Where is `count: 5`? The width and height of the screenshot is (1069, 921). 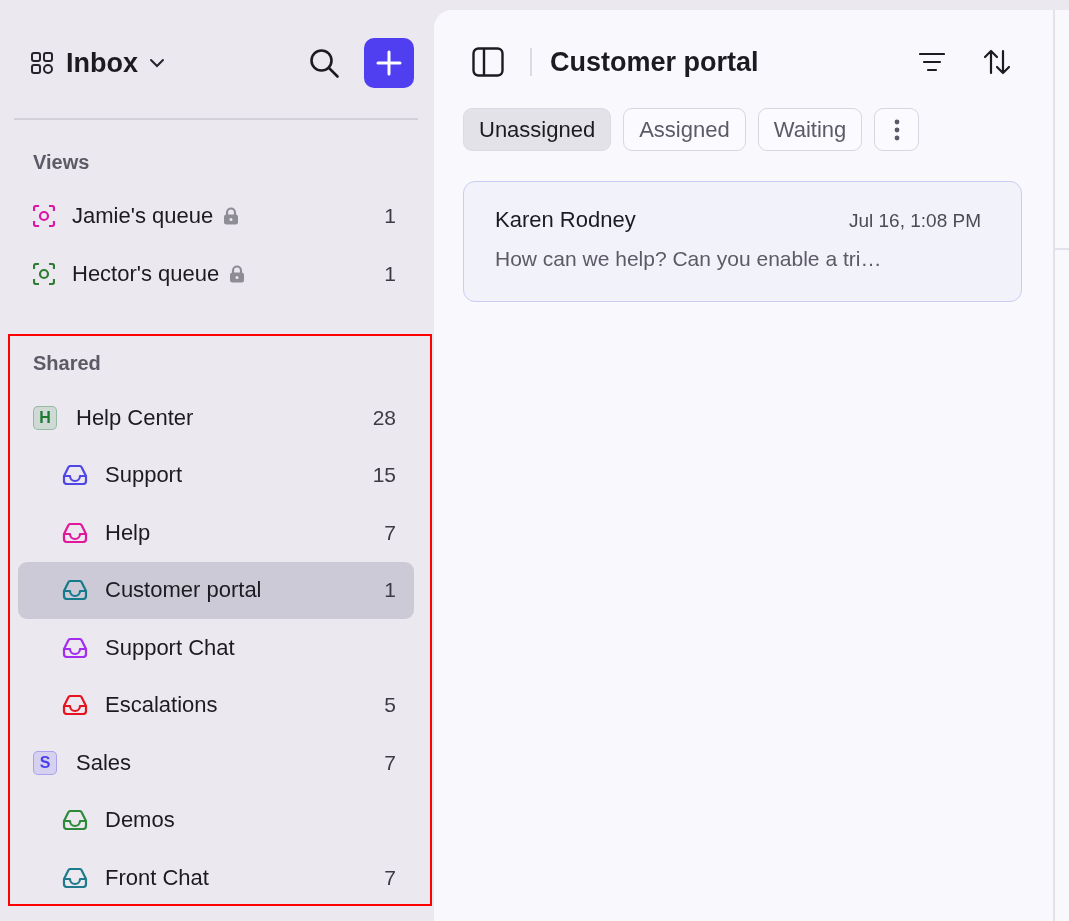
count: 5 is located at coordinates (390, 705).